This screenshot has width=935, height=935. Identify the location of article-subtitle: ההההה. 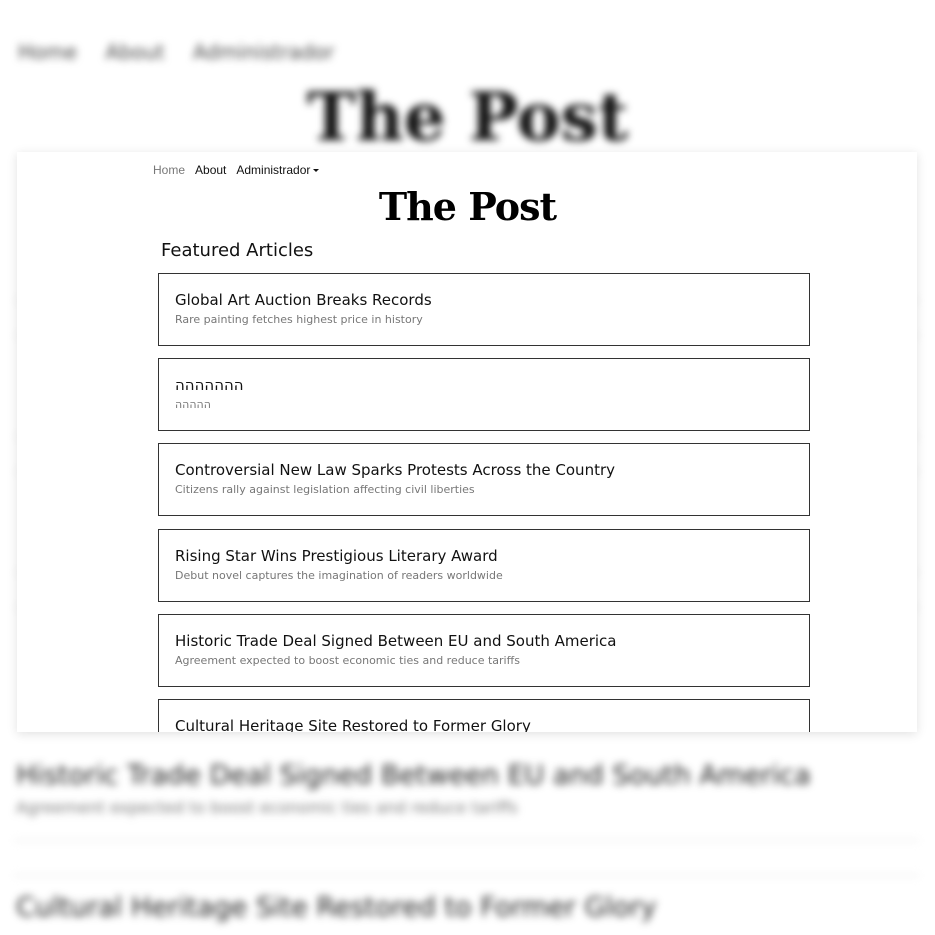
(193, 405).